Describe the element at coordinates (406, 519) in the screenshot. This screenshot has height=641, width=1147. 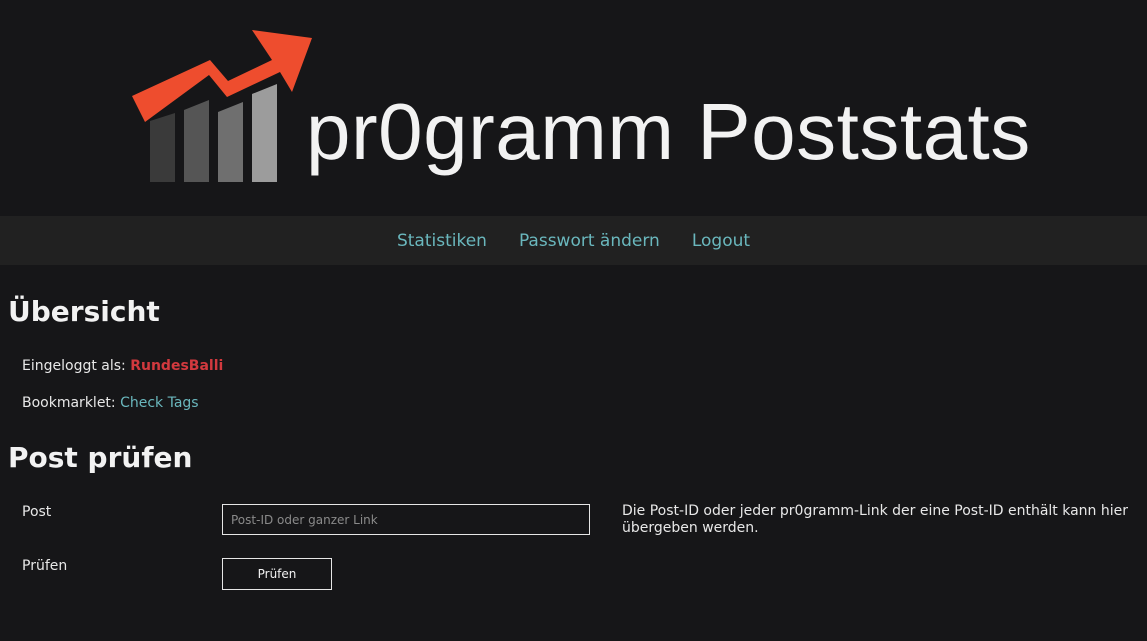
I see `post-input` at that location.